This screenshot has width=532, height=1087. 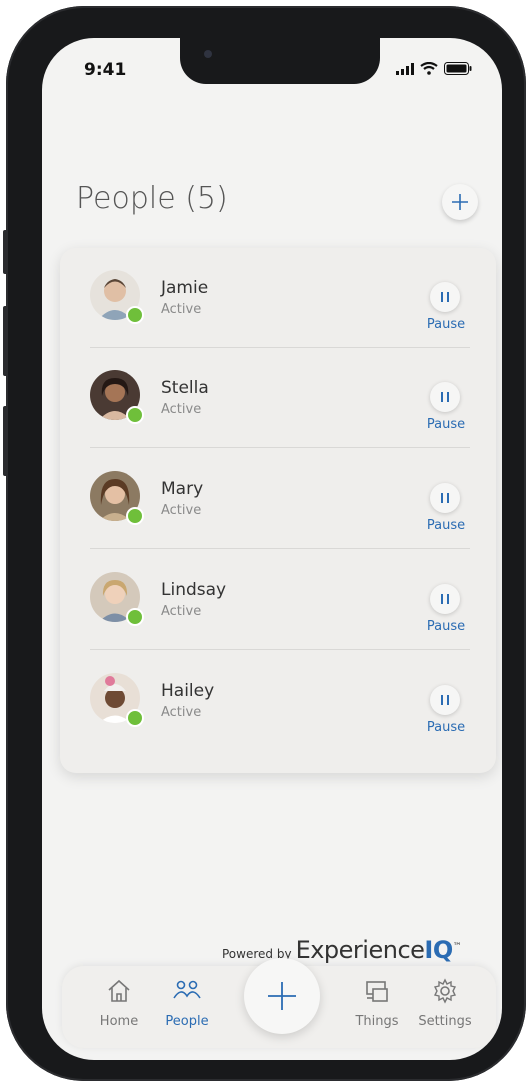 I want to click on tab-settings: Settings, so click(x=445, y=1008).